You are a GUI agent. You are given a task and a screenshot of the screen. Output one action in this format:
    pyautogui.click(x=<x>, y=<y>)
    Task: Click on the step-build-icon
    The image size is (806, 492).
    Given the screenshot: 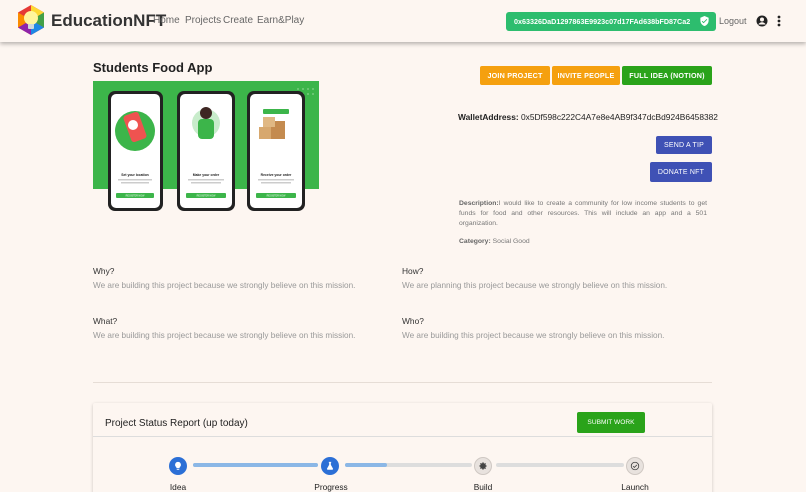 What is the action you would take?
    pyautogui.click(x=483, y=466)
    